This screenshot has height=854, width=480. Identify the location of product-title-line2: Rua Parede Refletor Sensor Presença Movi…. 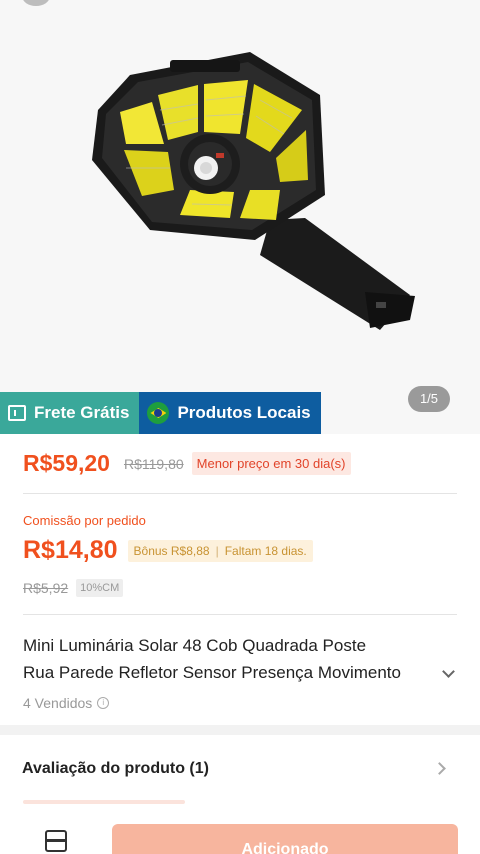
(212, 672).